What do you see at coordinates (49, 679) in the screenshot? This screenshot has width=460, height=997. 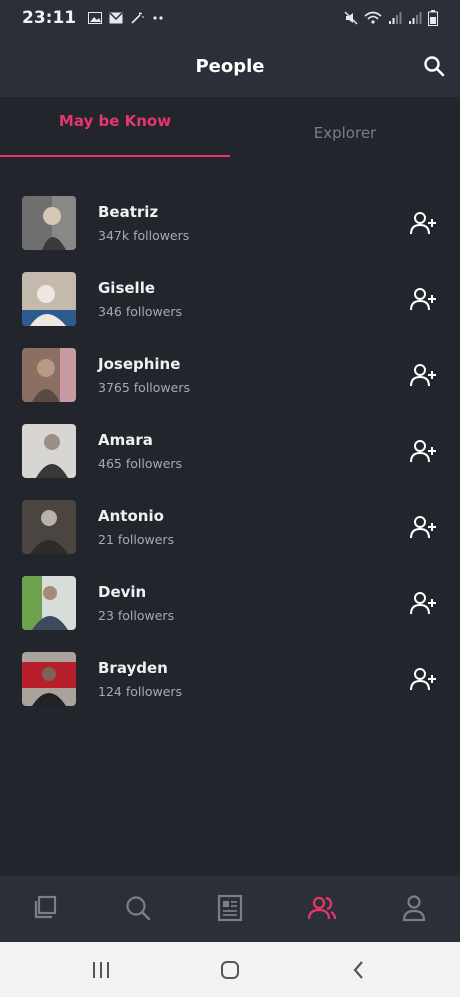 I see `avatar` at bounding box center [49, 679].